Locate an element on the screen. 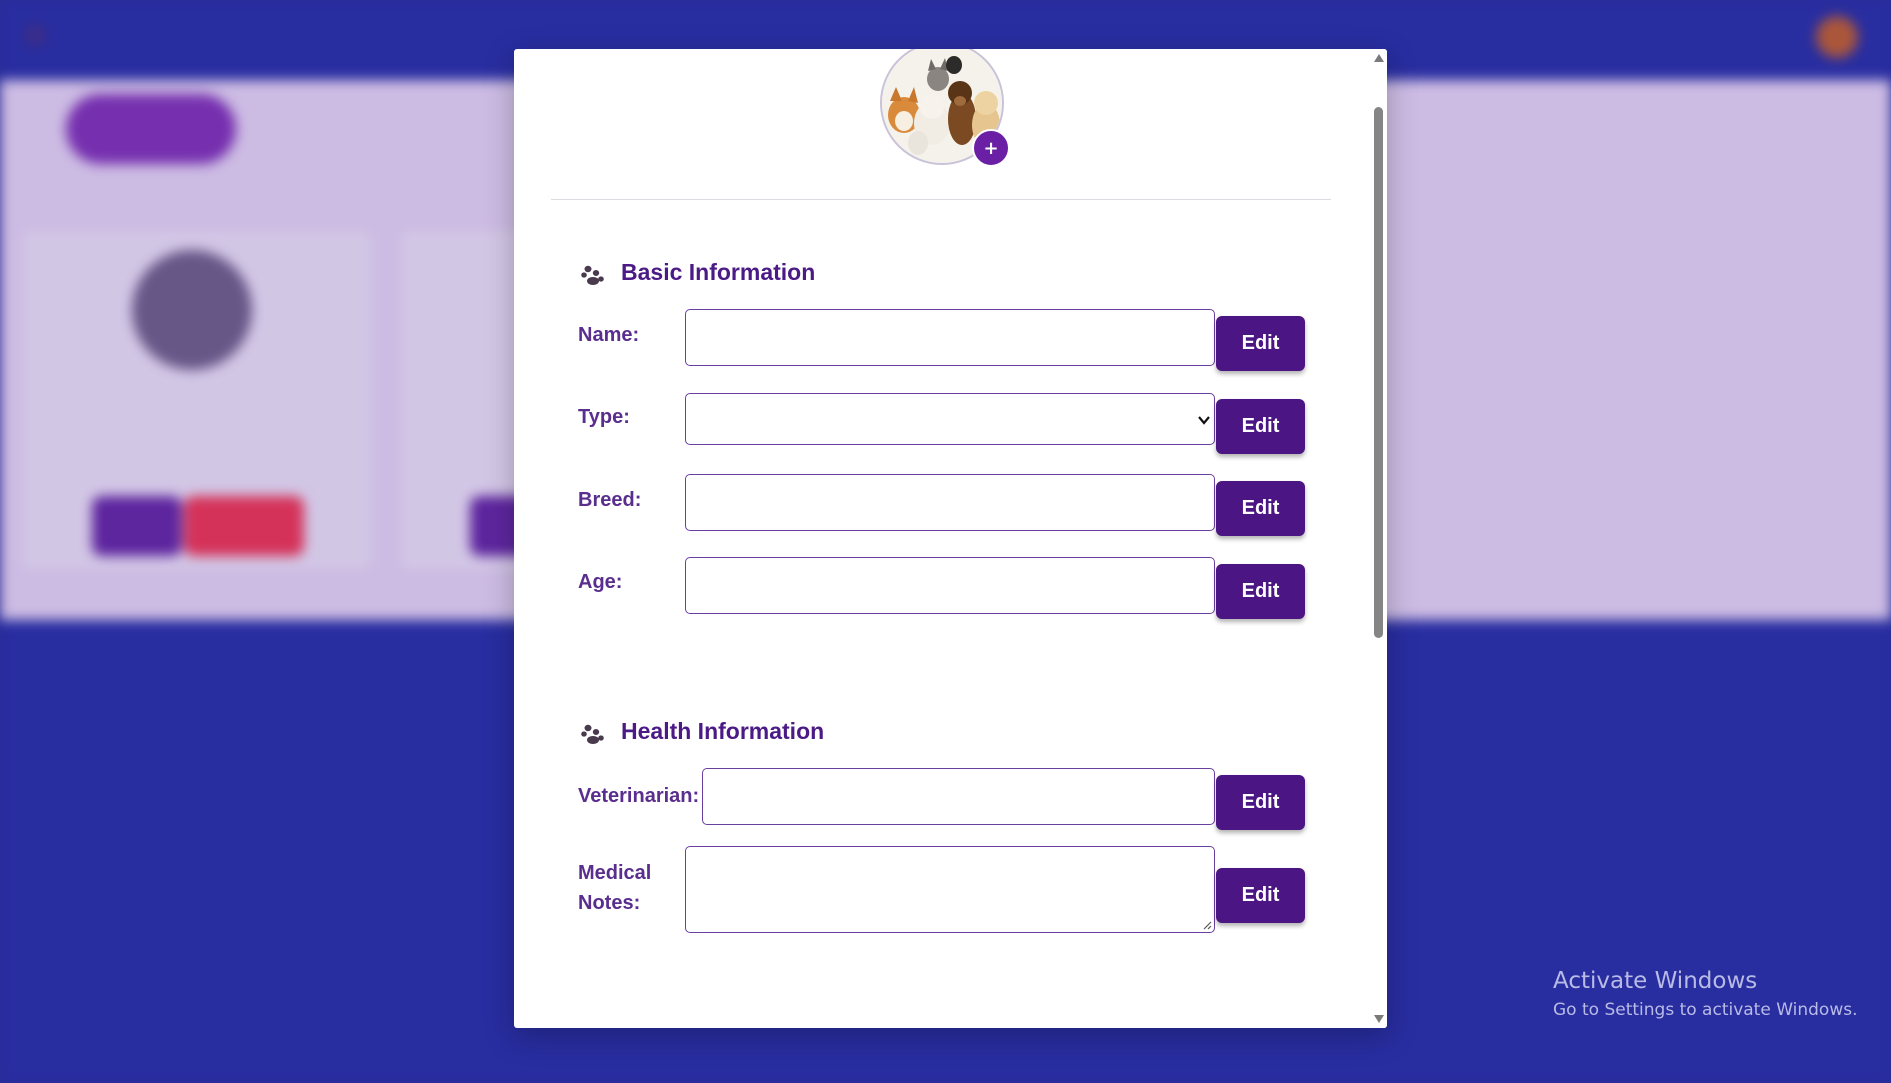  medical-notes-textarea is located at coordinates (950, 889).